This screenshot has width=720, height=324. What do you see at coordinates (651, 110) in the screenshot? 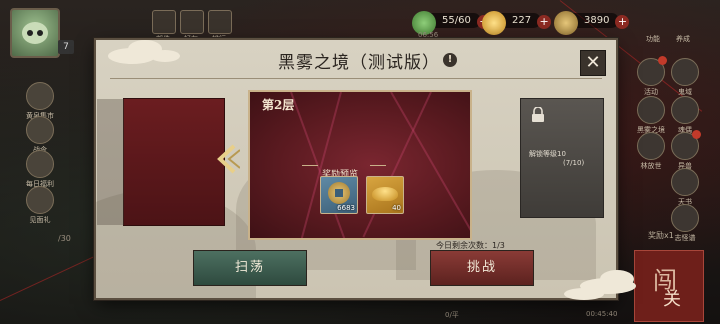
I see `realm-icon` at bounding box center [651, 110].